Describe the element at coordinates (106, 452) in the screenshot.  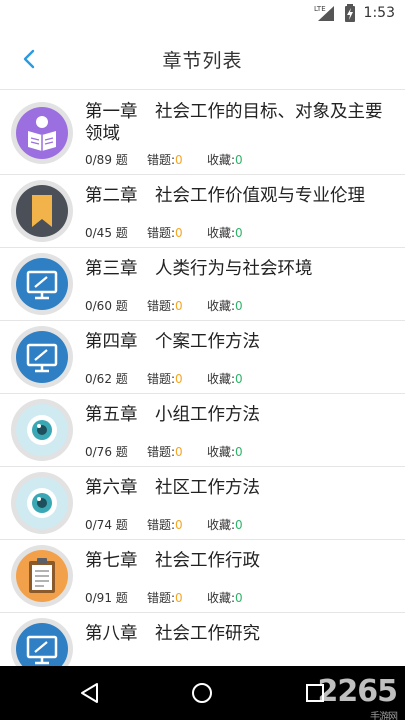
I see `question-count: 0/76 题` at that location.